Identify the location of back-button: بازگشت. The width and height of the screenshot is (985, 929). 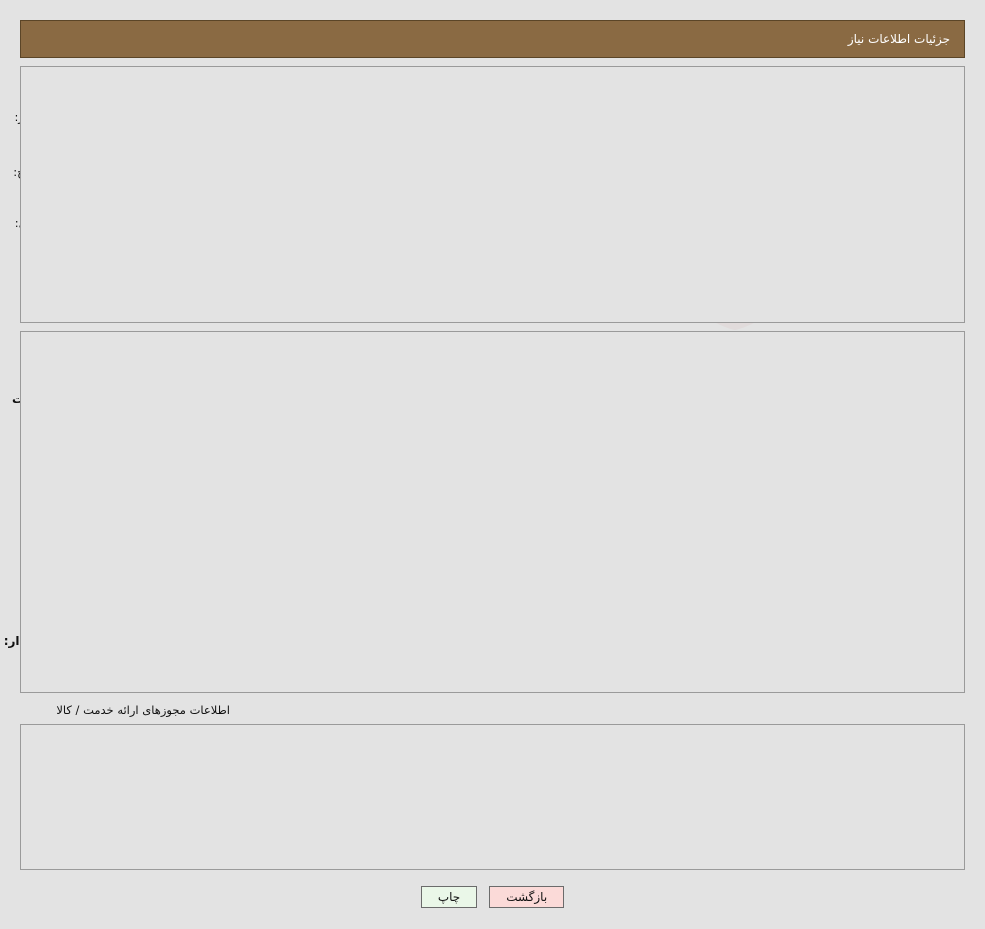
(527, 897).